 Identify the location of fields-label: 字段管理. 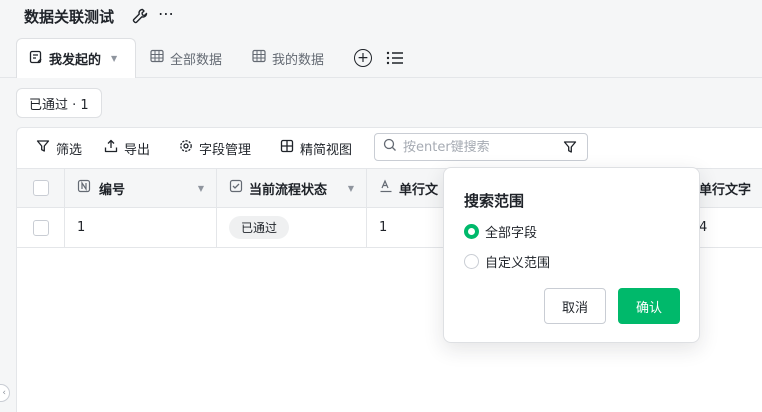
(225, 150).